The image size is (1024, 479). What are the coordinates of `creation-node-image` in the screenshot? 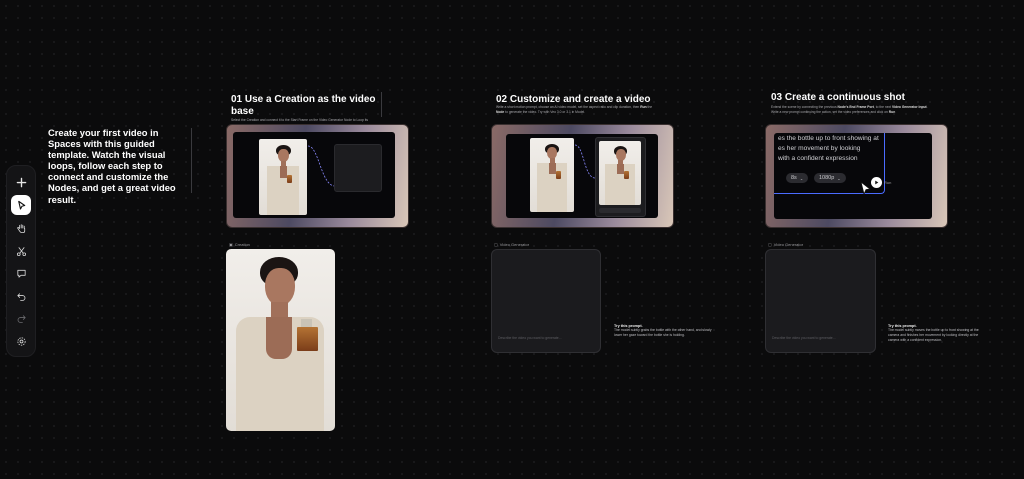 It's located at (280, 340).